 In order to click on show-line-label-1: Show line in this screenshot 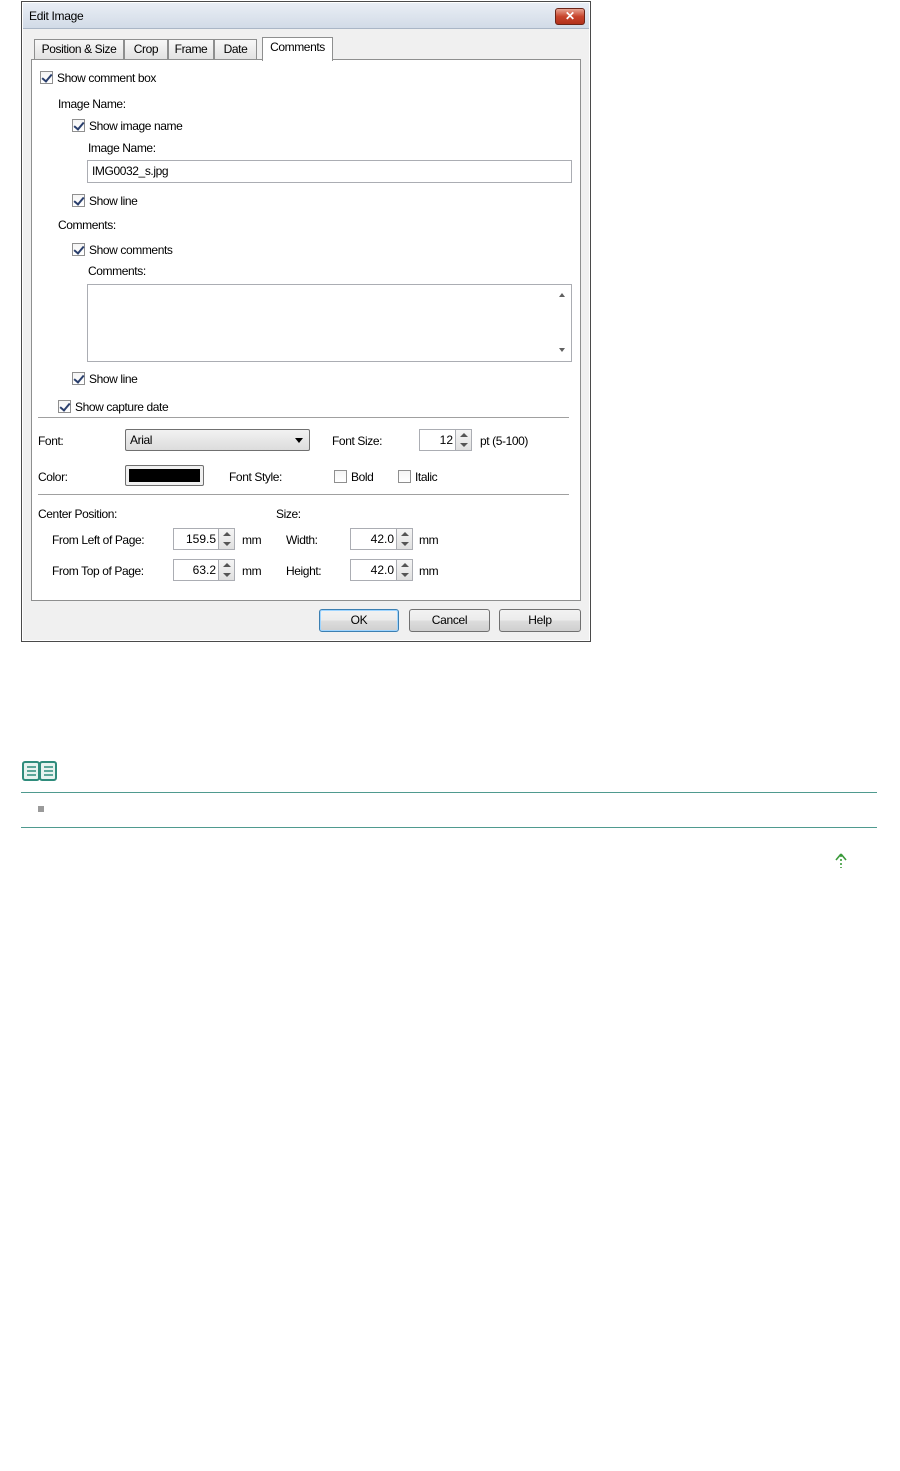, I will do `click(113, 201)`.